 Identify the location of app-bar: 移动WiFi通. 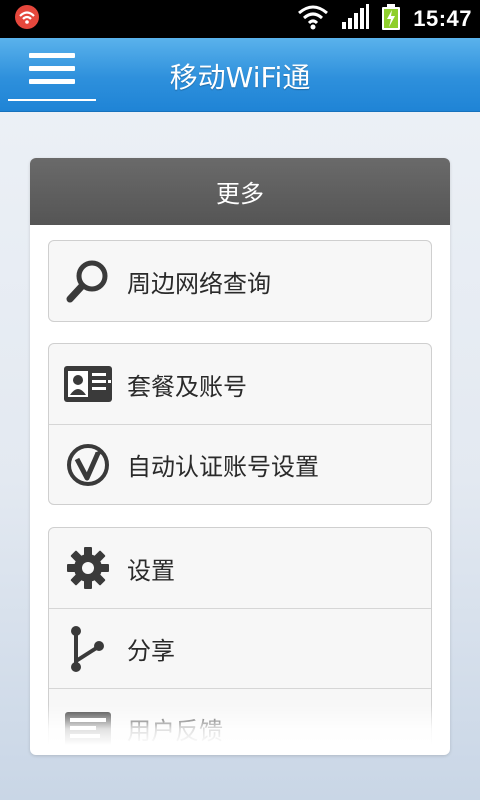
(240, 75).